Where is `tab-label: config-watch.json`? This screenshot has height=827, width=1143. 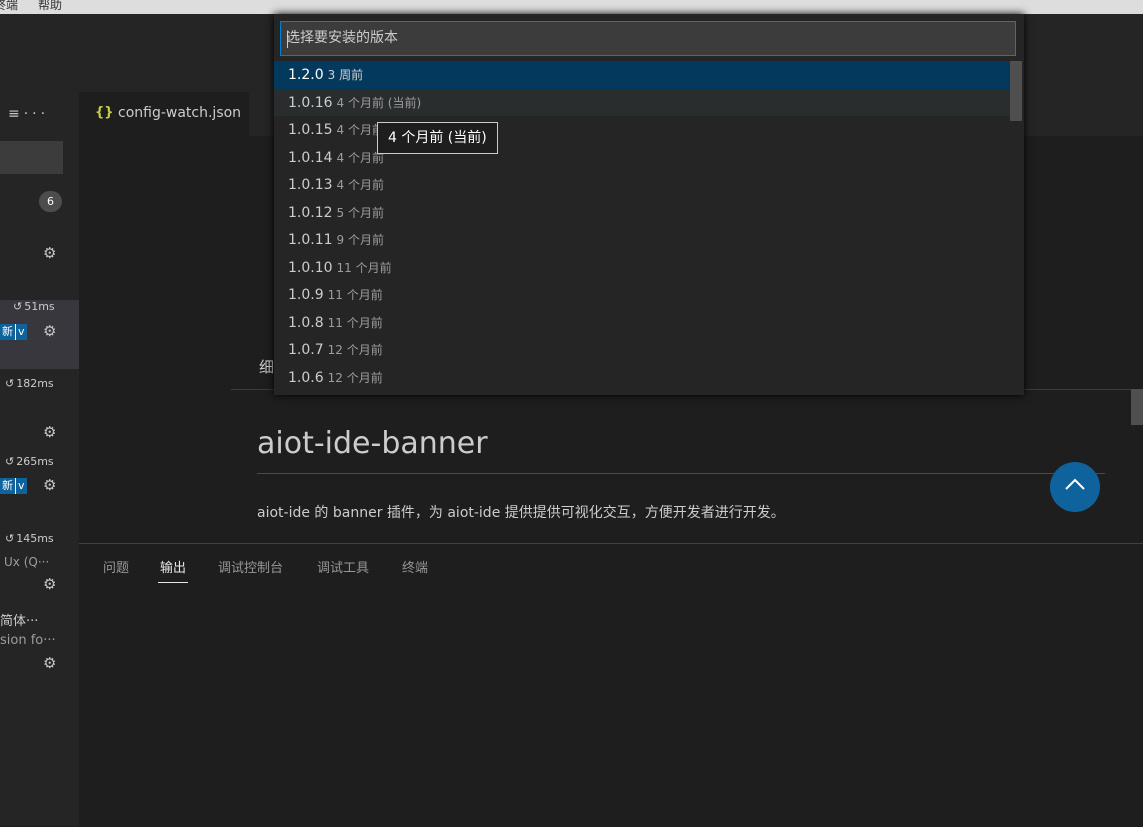
tab-label: config-watch.json is located at coordinates (180, 113).